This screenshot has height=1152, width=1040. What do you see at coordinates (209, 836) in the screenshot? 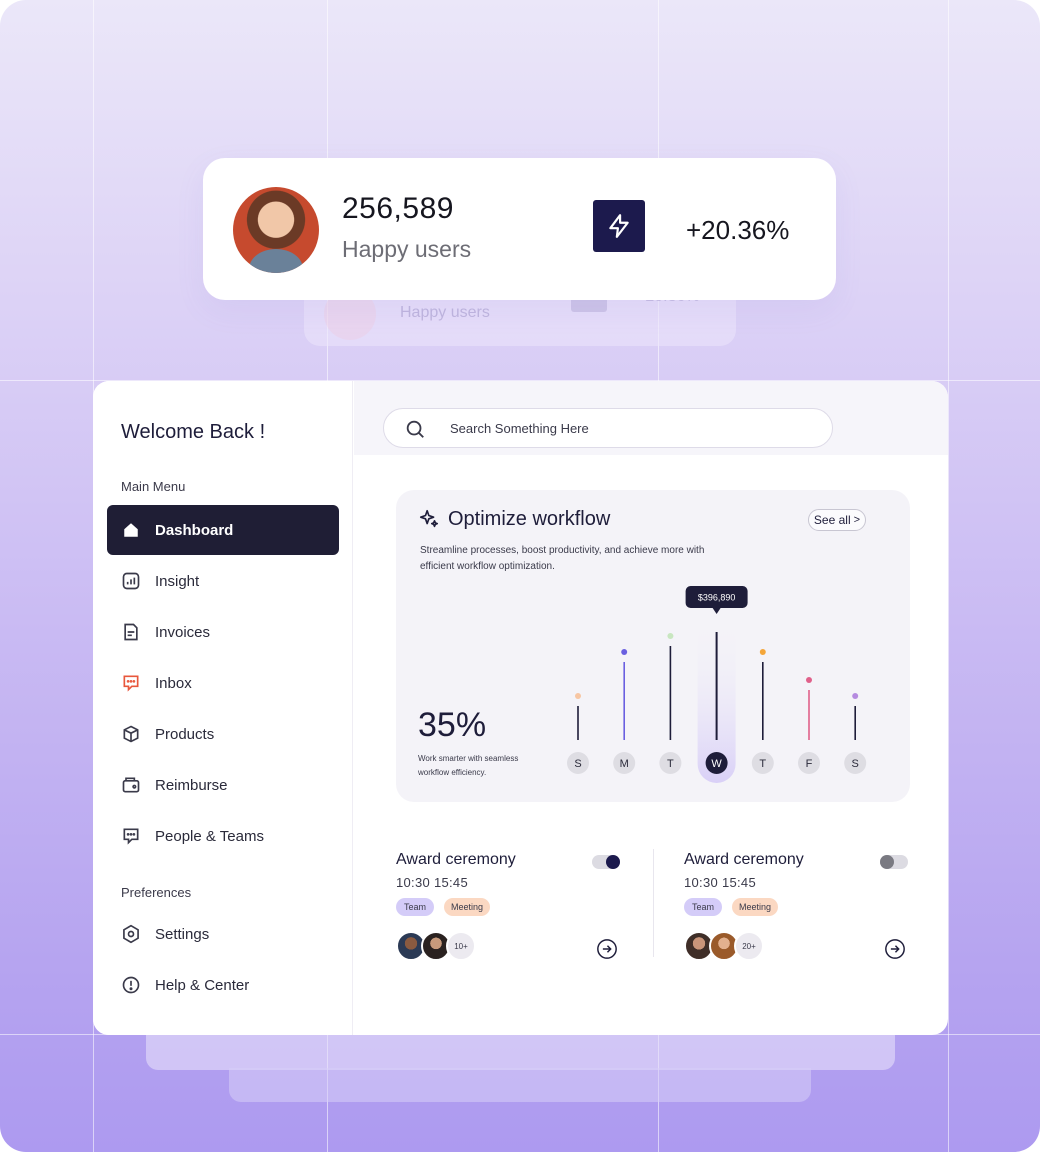
I see `sidebar-item-label: People & Teams` at bounding box center [209, 836].